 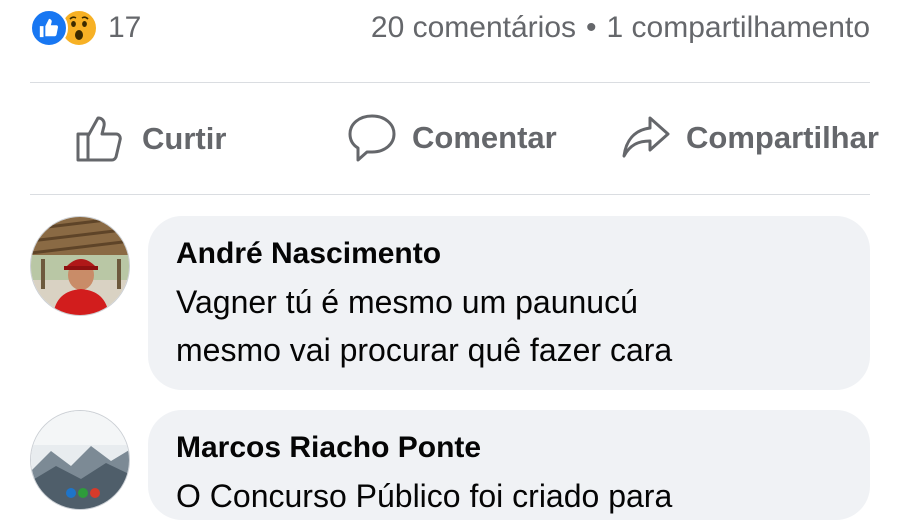 What do you see at coordinates (424, 496) in the screenshot?
I see `comment-text-line: O Concurso Público foi criado para` at bounding box center [424, 496].